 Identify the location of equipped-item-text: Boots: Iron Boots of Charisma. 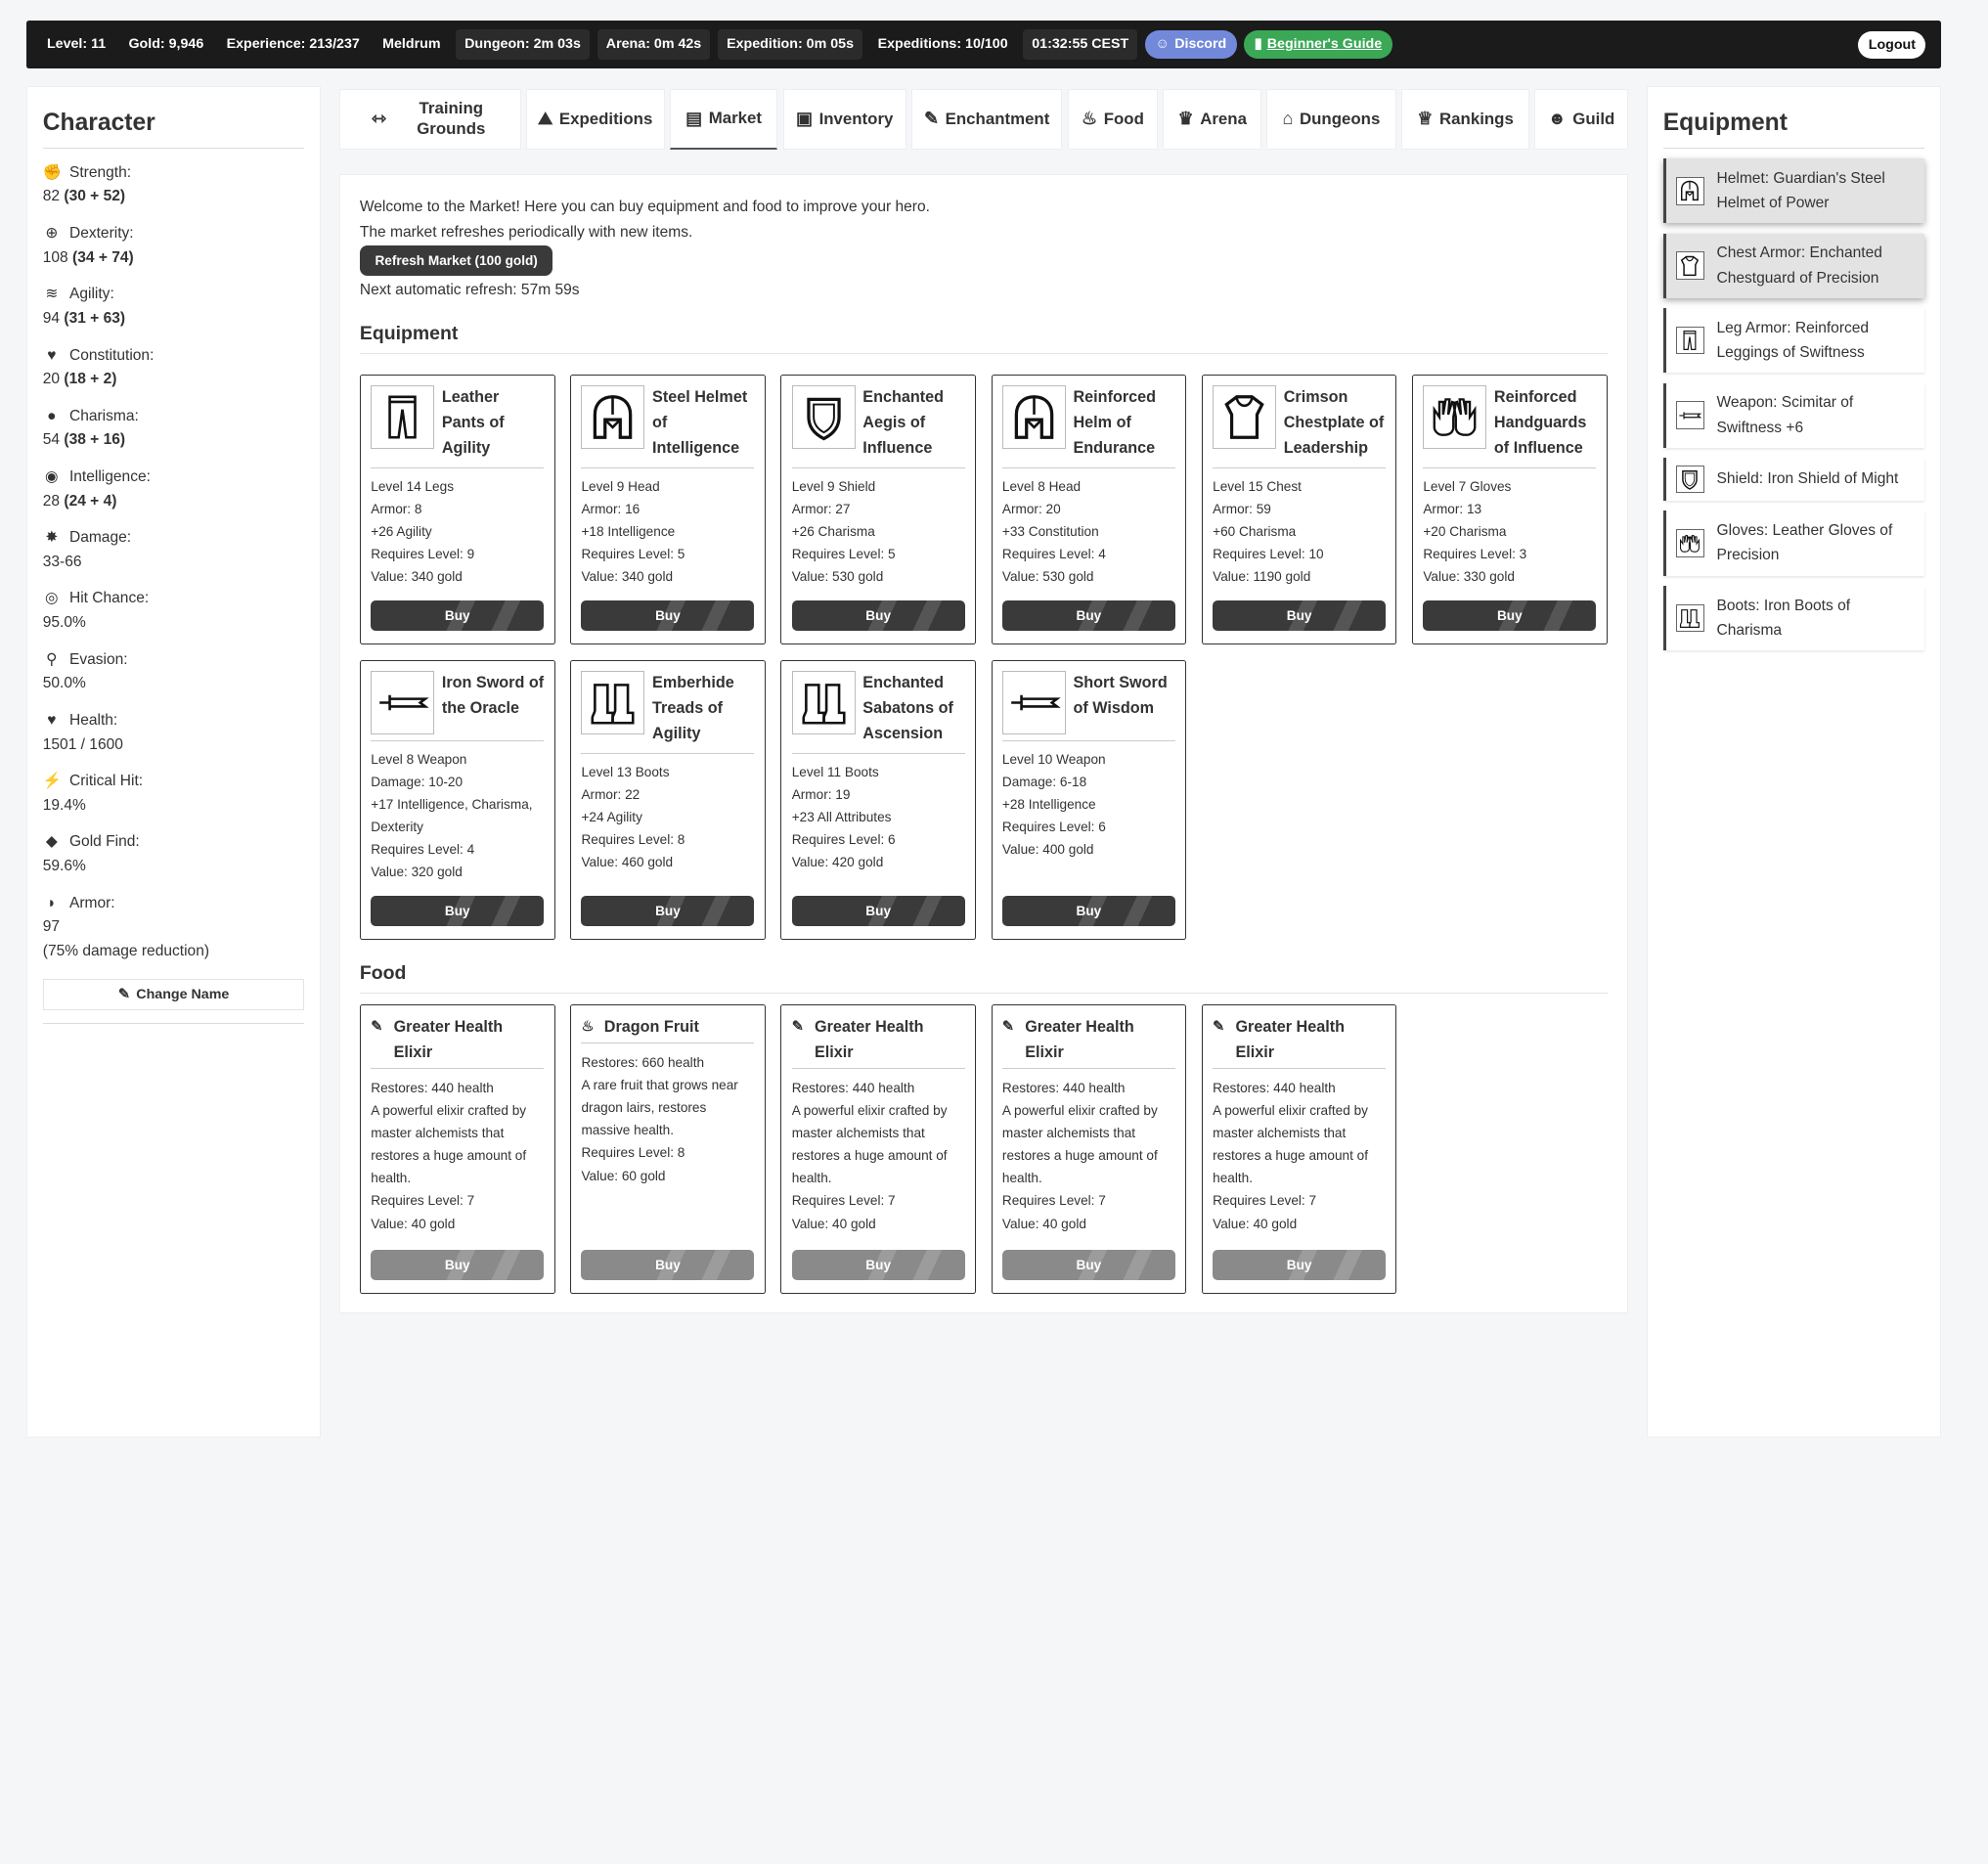
(1783, 618).